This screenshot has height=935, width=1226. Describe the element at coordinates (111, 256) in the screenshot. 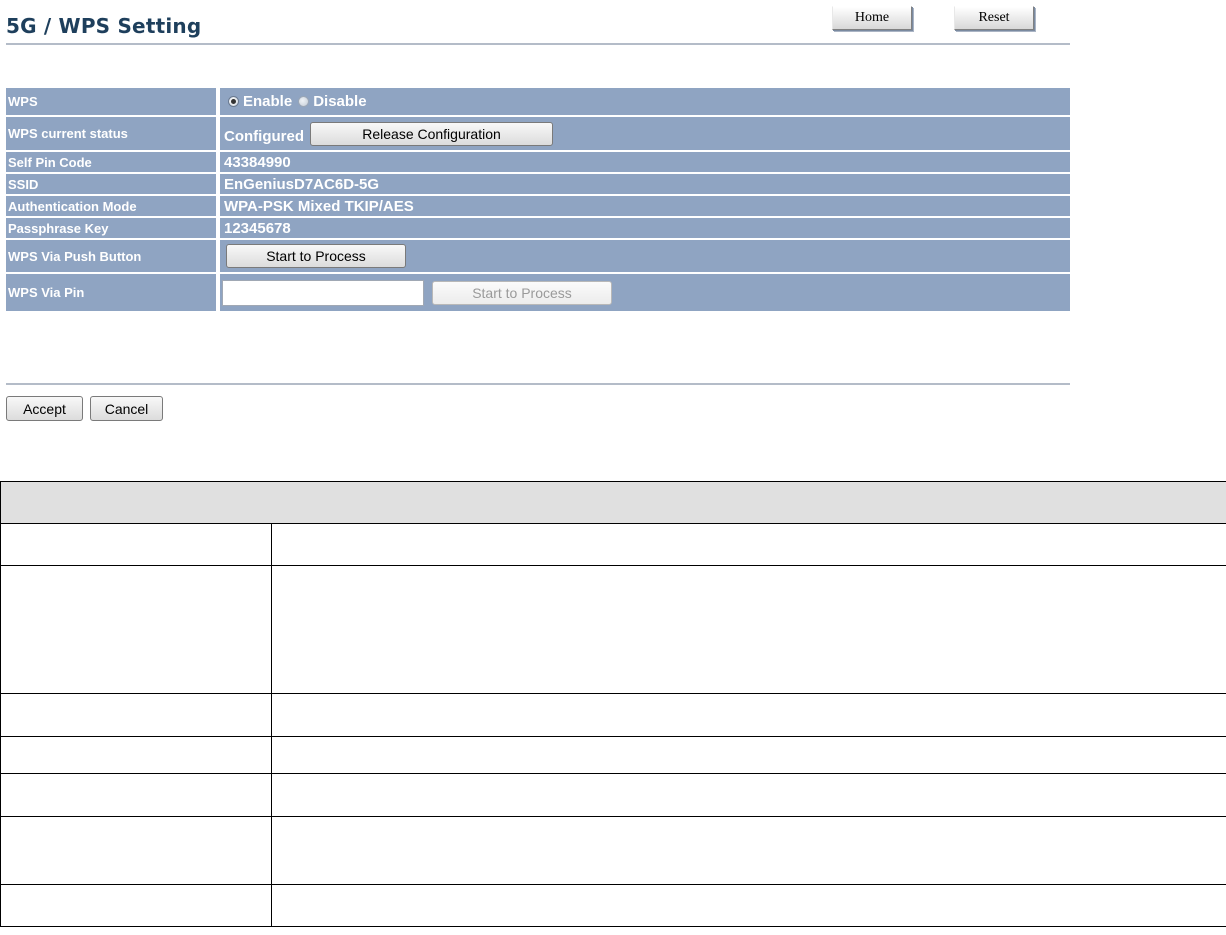

I see `push-button-label: WPS Via Push Button` at that location.